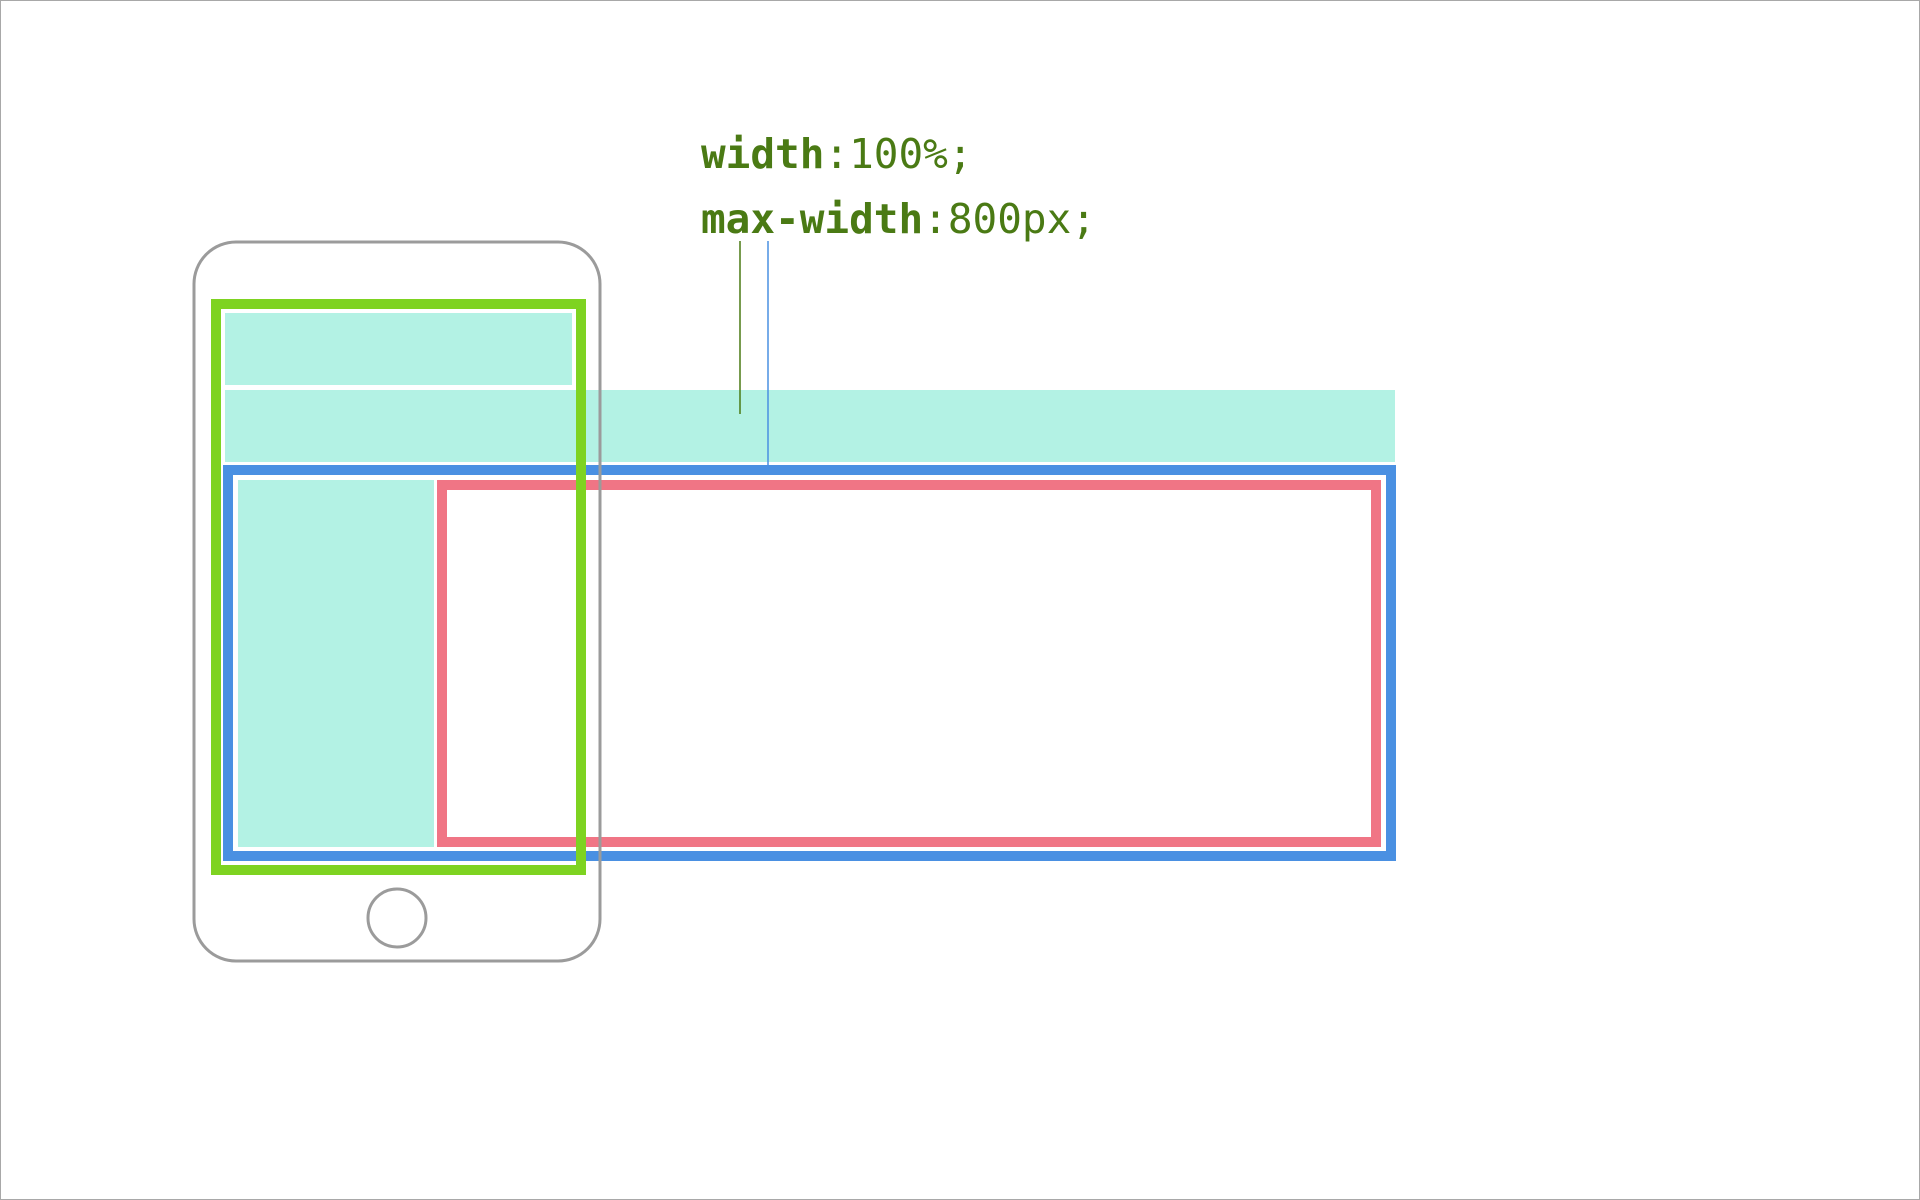  What do you see at coordinates (397, 918) in the screenshot?
I see `home-button-icon` at bounding box center [397, 918].